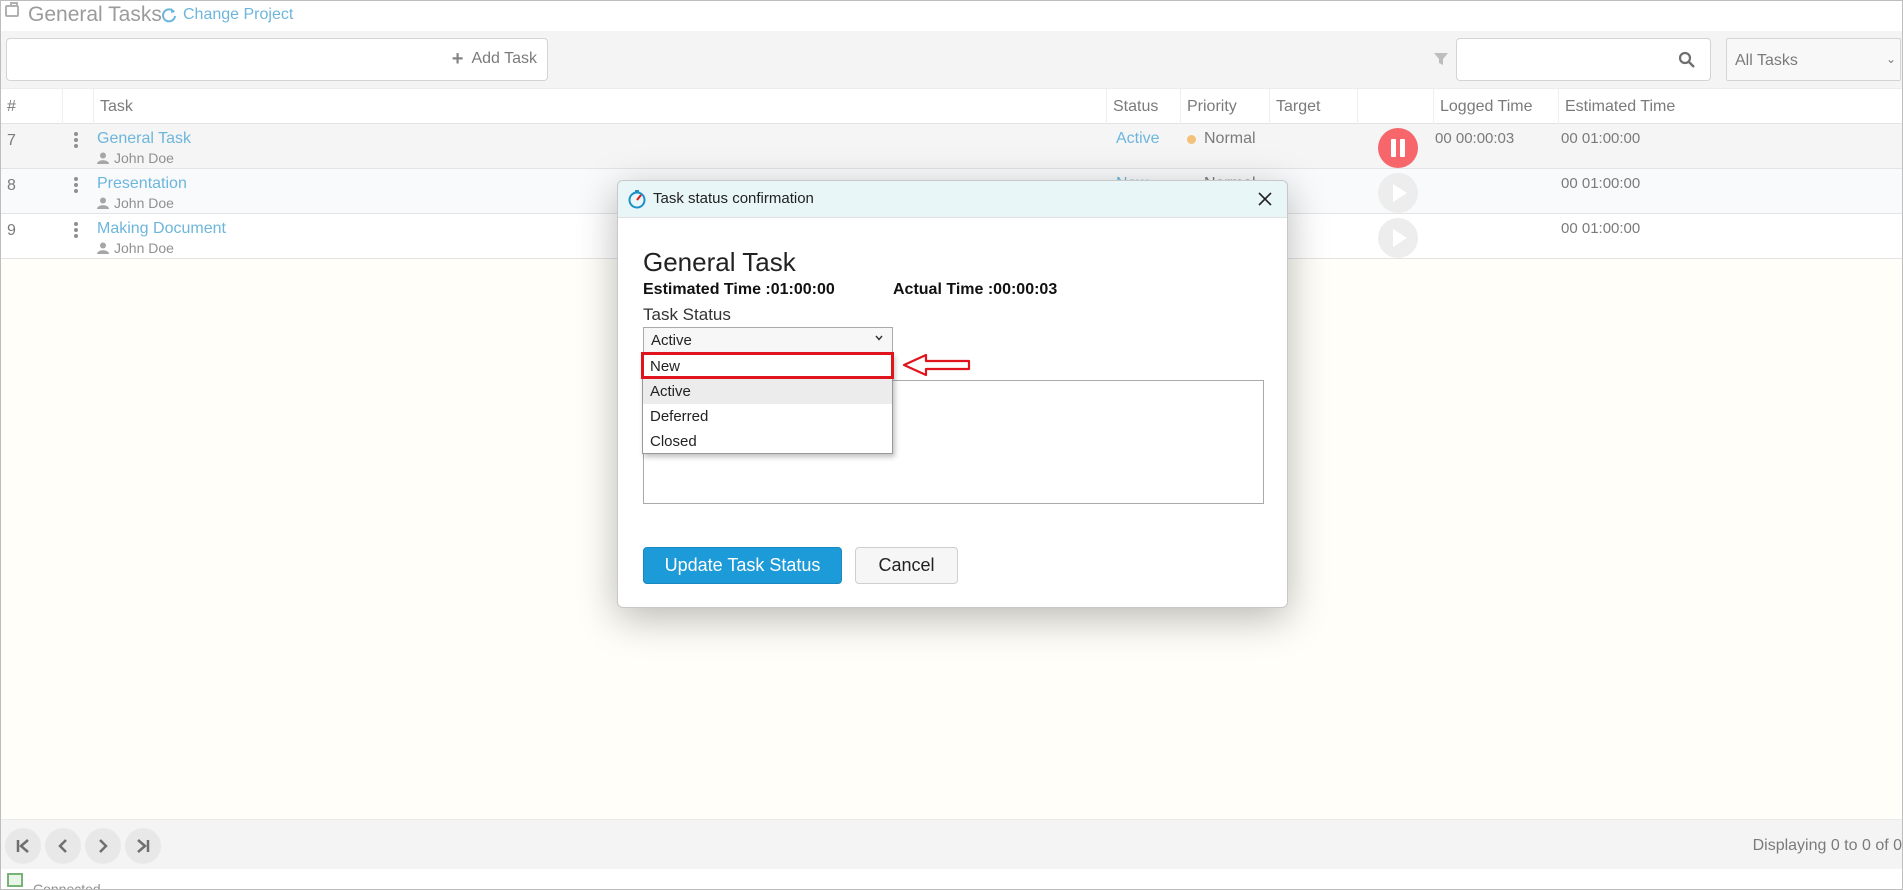  I want to click on status-option-closed: Closed, so click(767, 441).